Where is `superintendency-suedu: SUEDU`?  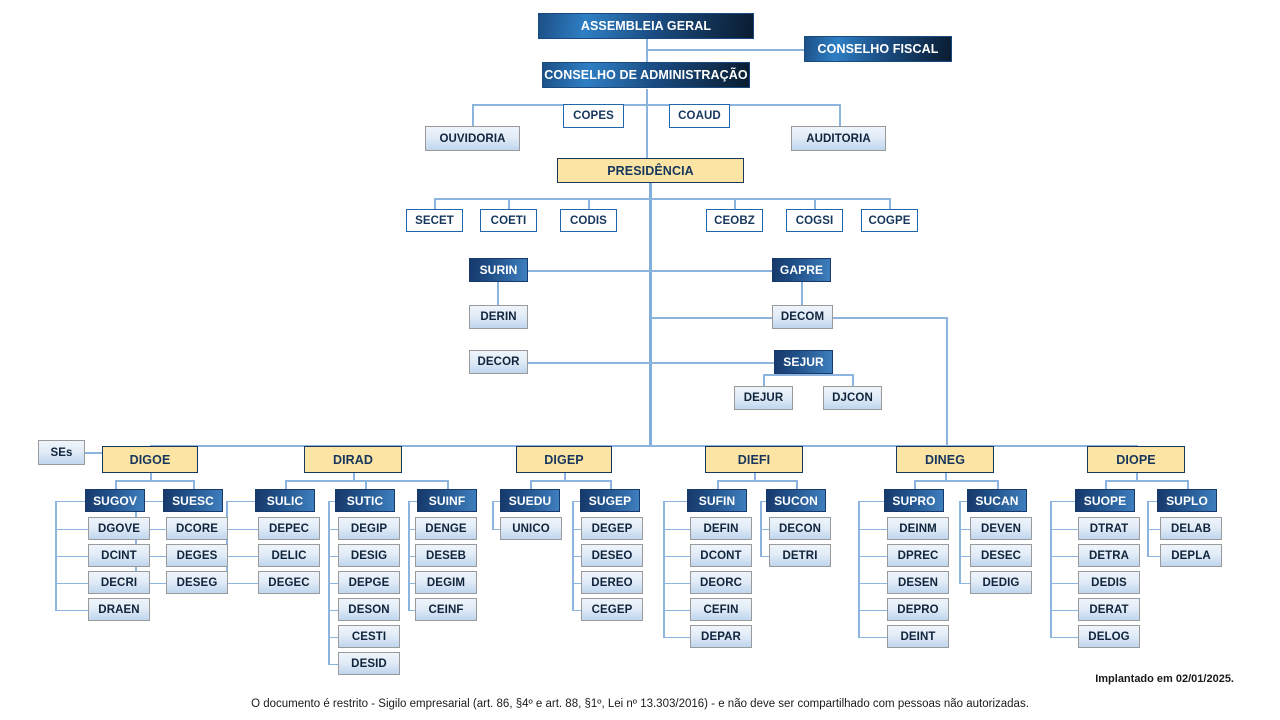
superintendency-suedu: SUEDU is located at coordinates (530, 500).